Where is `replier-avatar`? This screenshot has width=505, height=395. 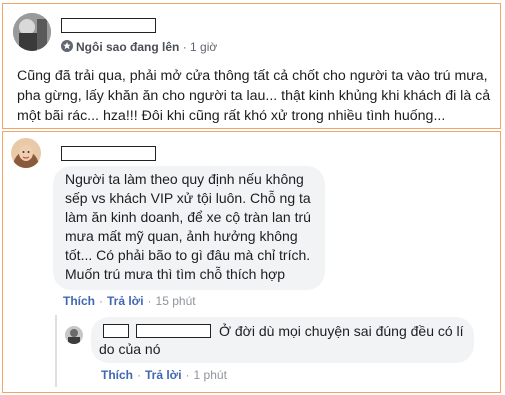
replier-avatar is located at coordinates (74, 335).